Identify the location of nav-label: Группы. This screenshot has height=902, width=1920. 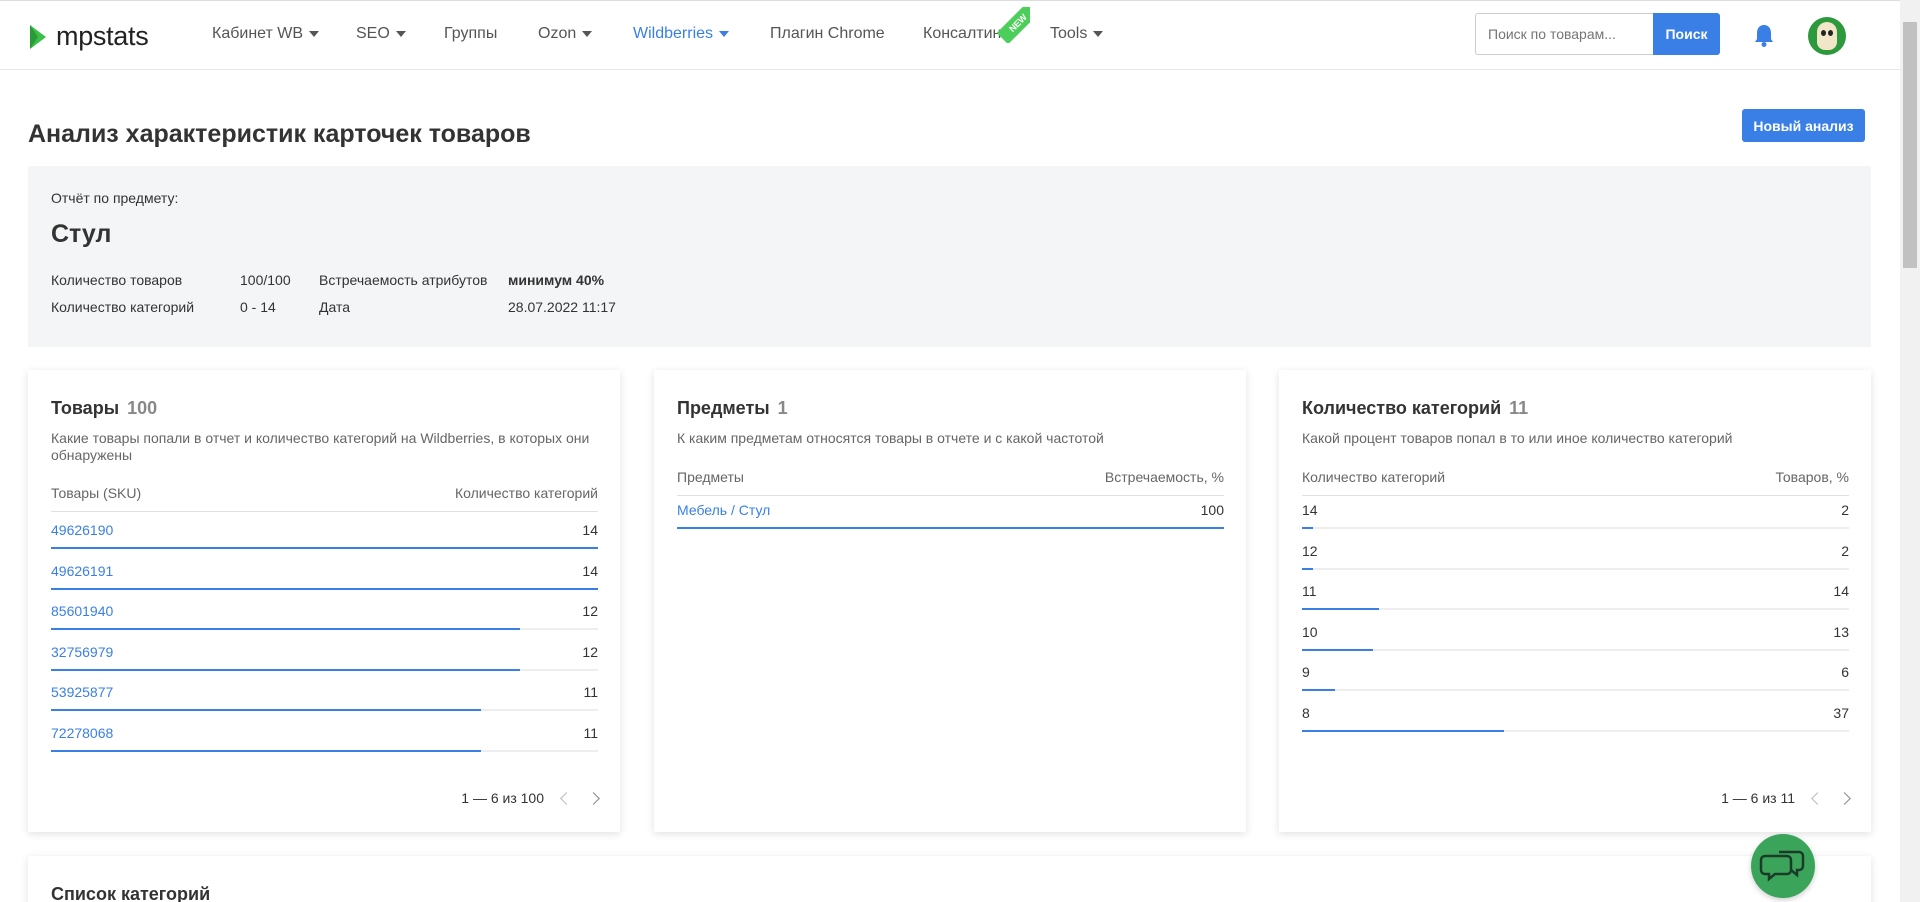
(471, 33).